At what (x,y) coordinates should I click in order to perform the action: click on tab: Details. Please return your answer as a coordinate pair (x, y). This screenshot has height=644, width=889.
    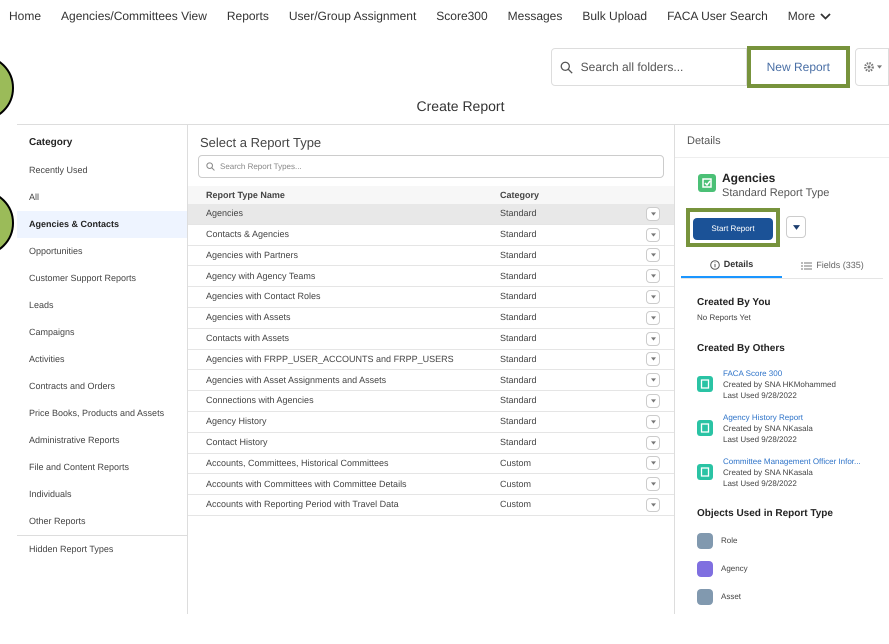
    Looking at the image, I should click on (731, 266).